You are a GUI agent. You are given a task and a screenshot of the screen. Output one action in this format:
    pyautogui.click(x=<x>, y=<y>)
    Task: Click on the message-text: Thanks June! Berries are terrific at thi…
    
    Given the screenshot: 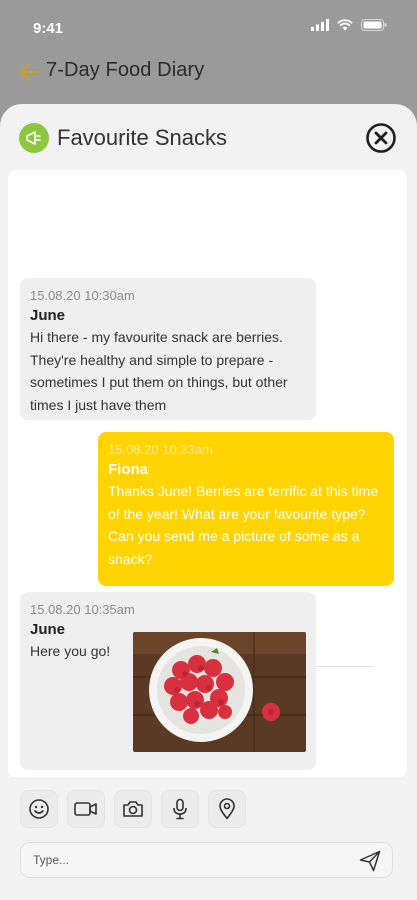 What is the action you would take?
    pyautogui.click(x=243, y=525)
    